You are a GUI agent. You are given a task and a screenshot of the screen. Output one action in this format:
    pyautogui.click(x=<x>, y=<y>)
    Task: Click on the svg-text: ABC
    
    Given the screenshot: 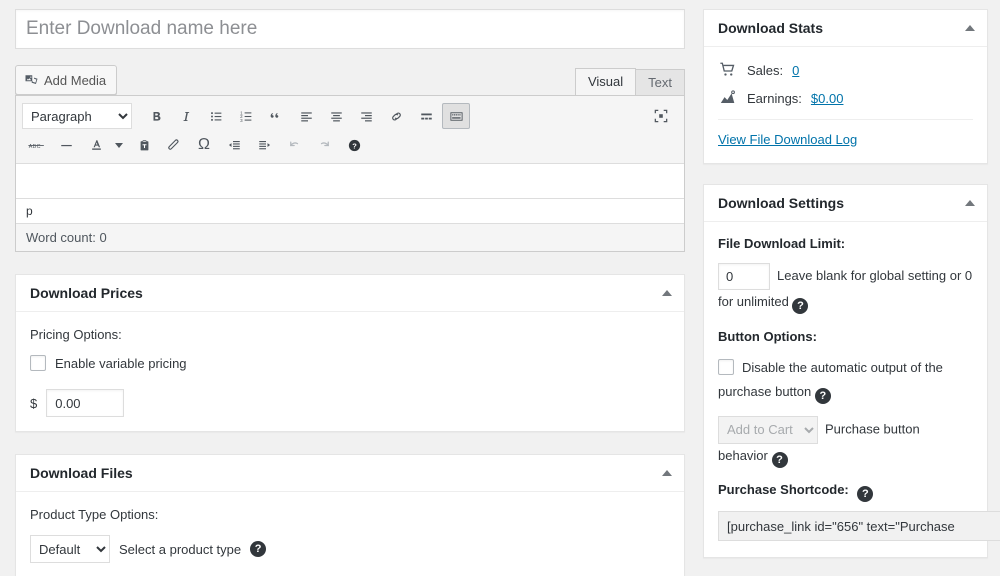 What is the action you would take?
    pyautogui.click(x=34, y=146)
    